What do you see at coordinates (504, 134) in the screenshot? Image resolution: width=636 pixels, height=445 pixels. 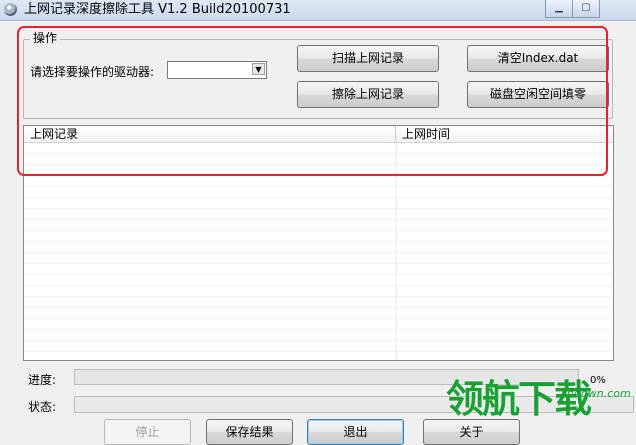 I see `column-header-time: 上网时间` at bounding box center [504, 134].